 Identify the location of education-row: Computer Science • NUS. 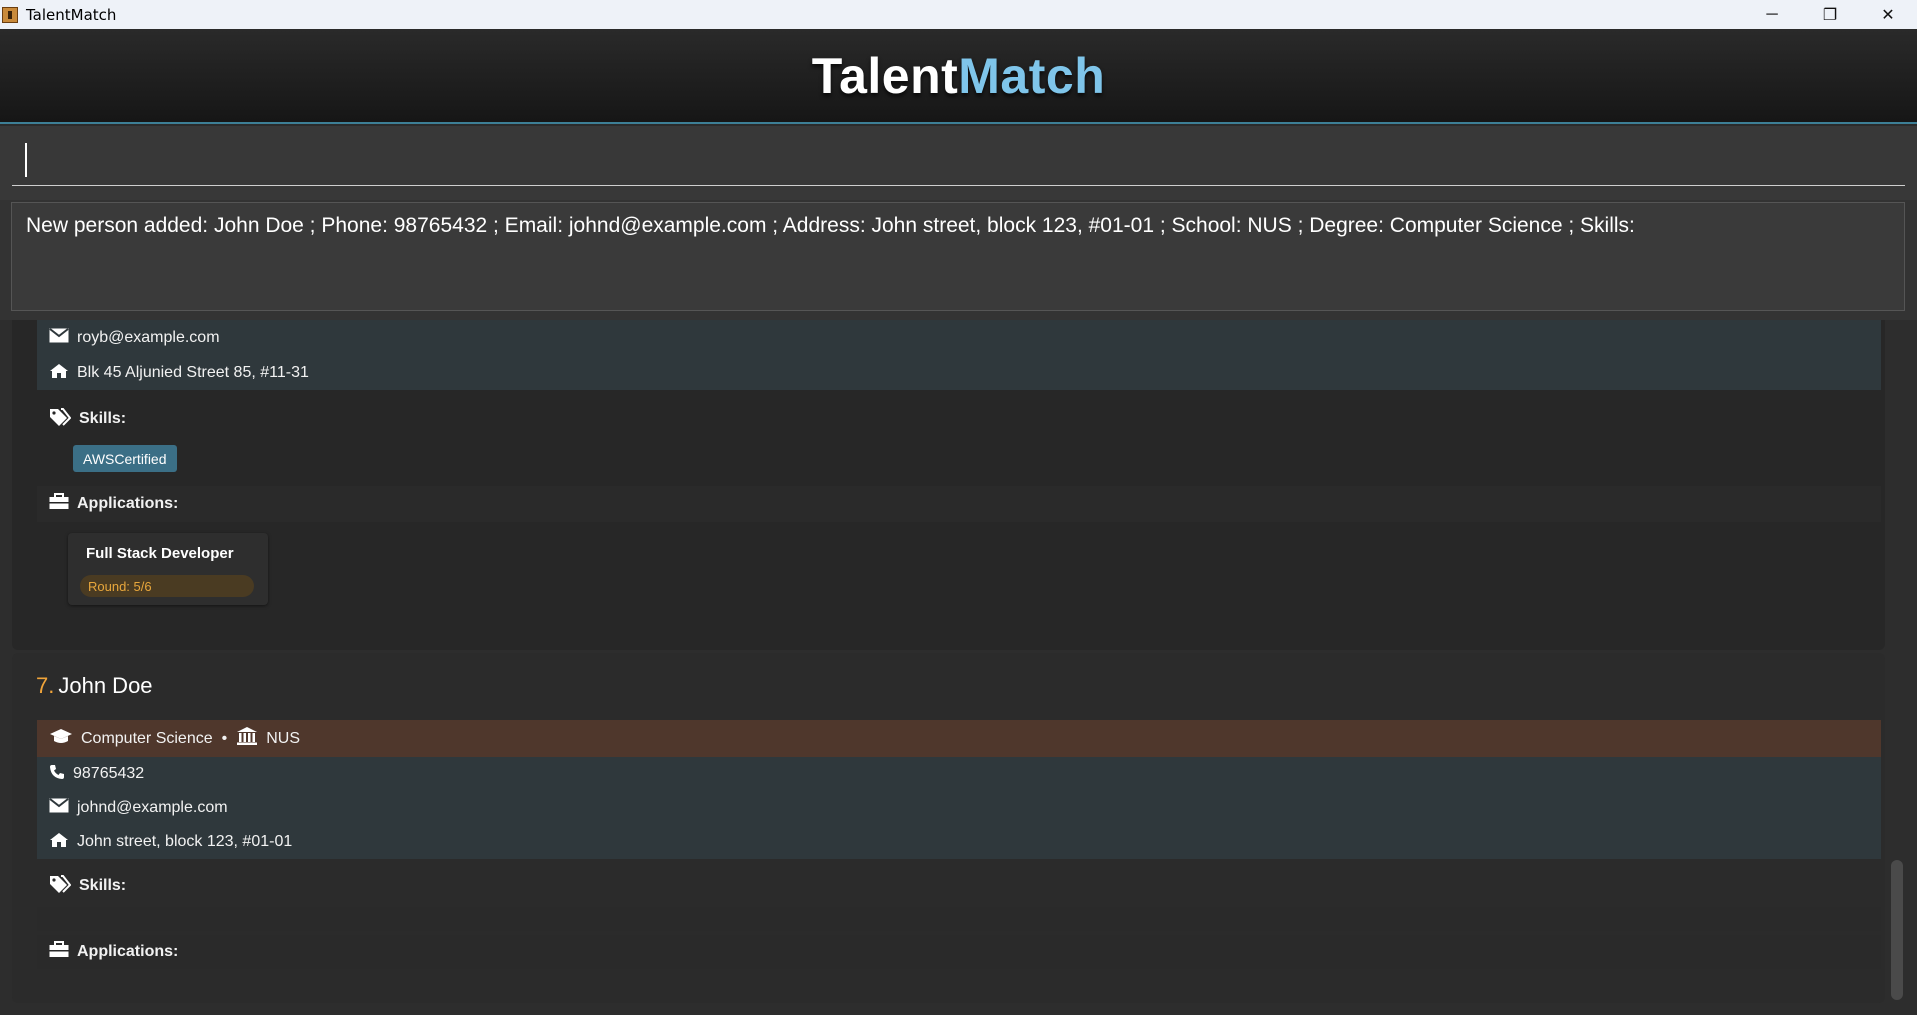
(959, 738).